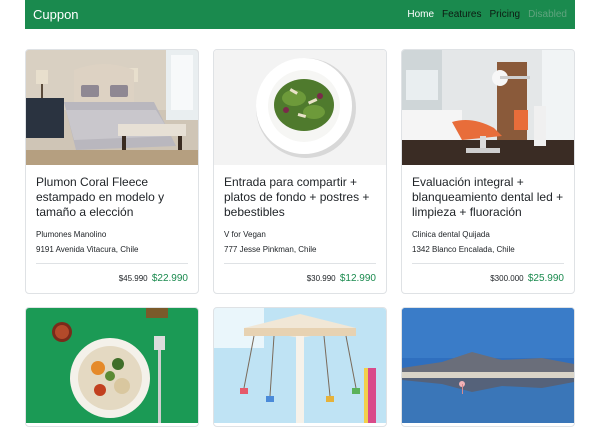 This screenshot has width=600, height=427. I want to click on brand-logo: Cuppon, so click(216, 14).